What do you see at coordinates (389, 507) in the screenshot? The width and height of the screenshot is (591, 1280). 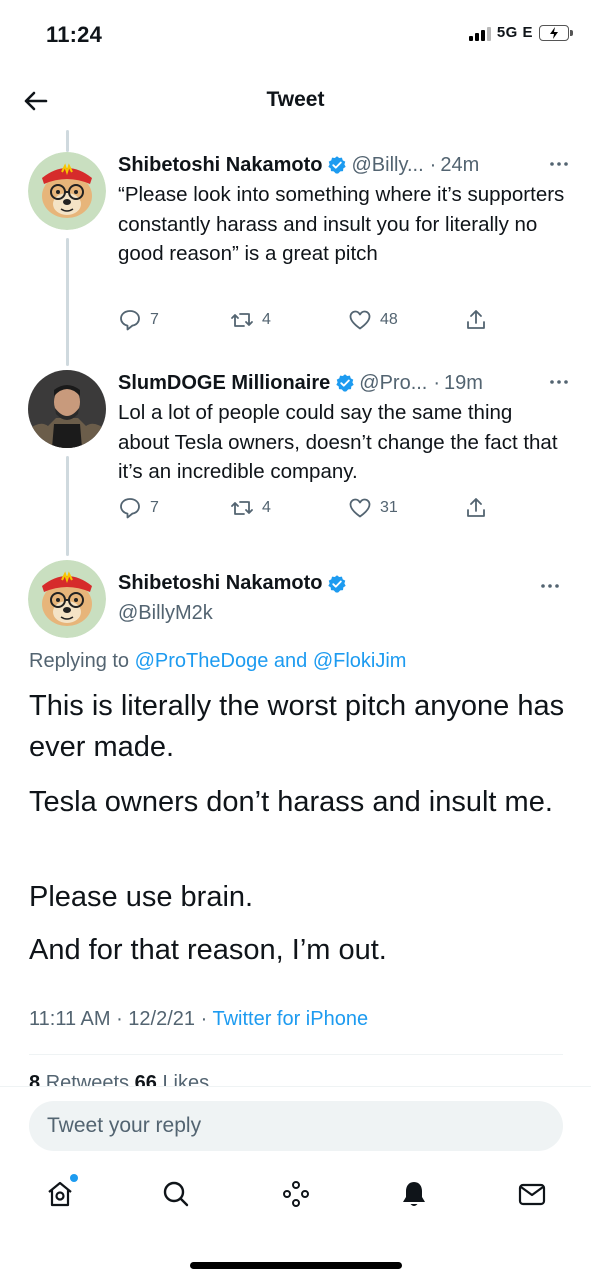 I see `like-count: 31` at bounding box center [389, 507].